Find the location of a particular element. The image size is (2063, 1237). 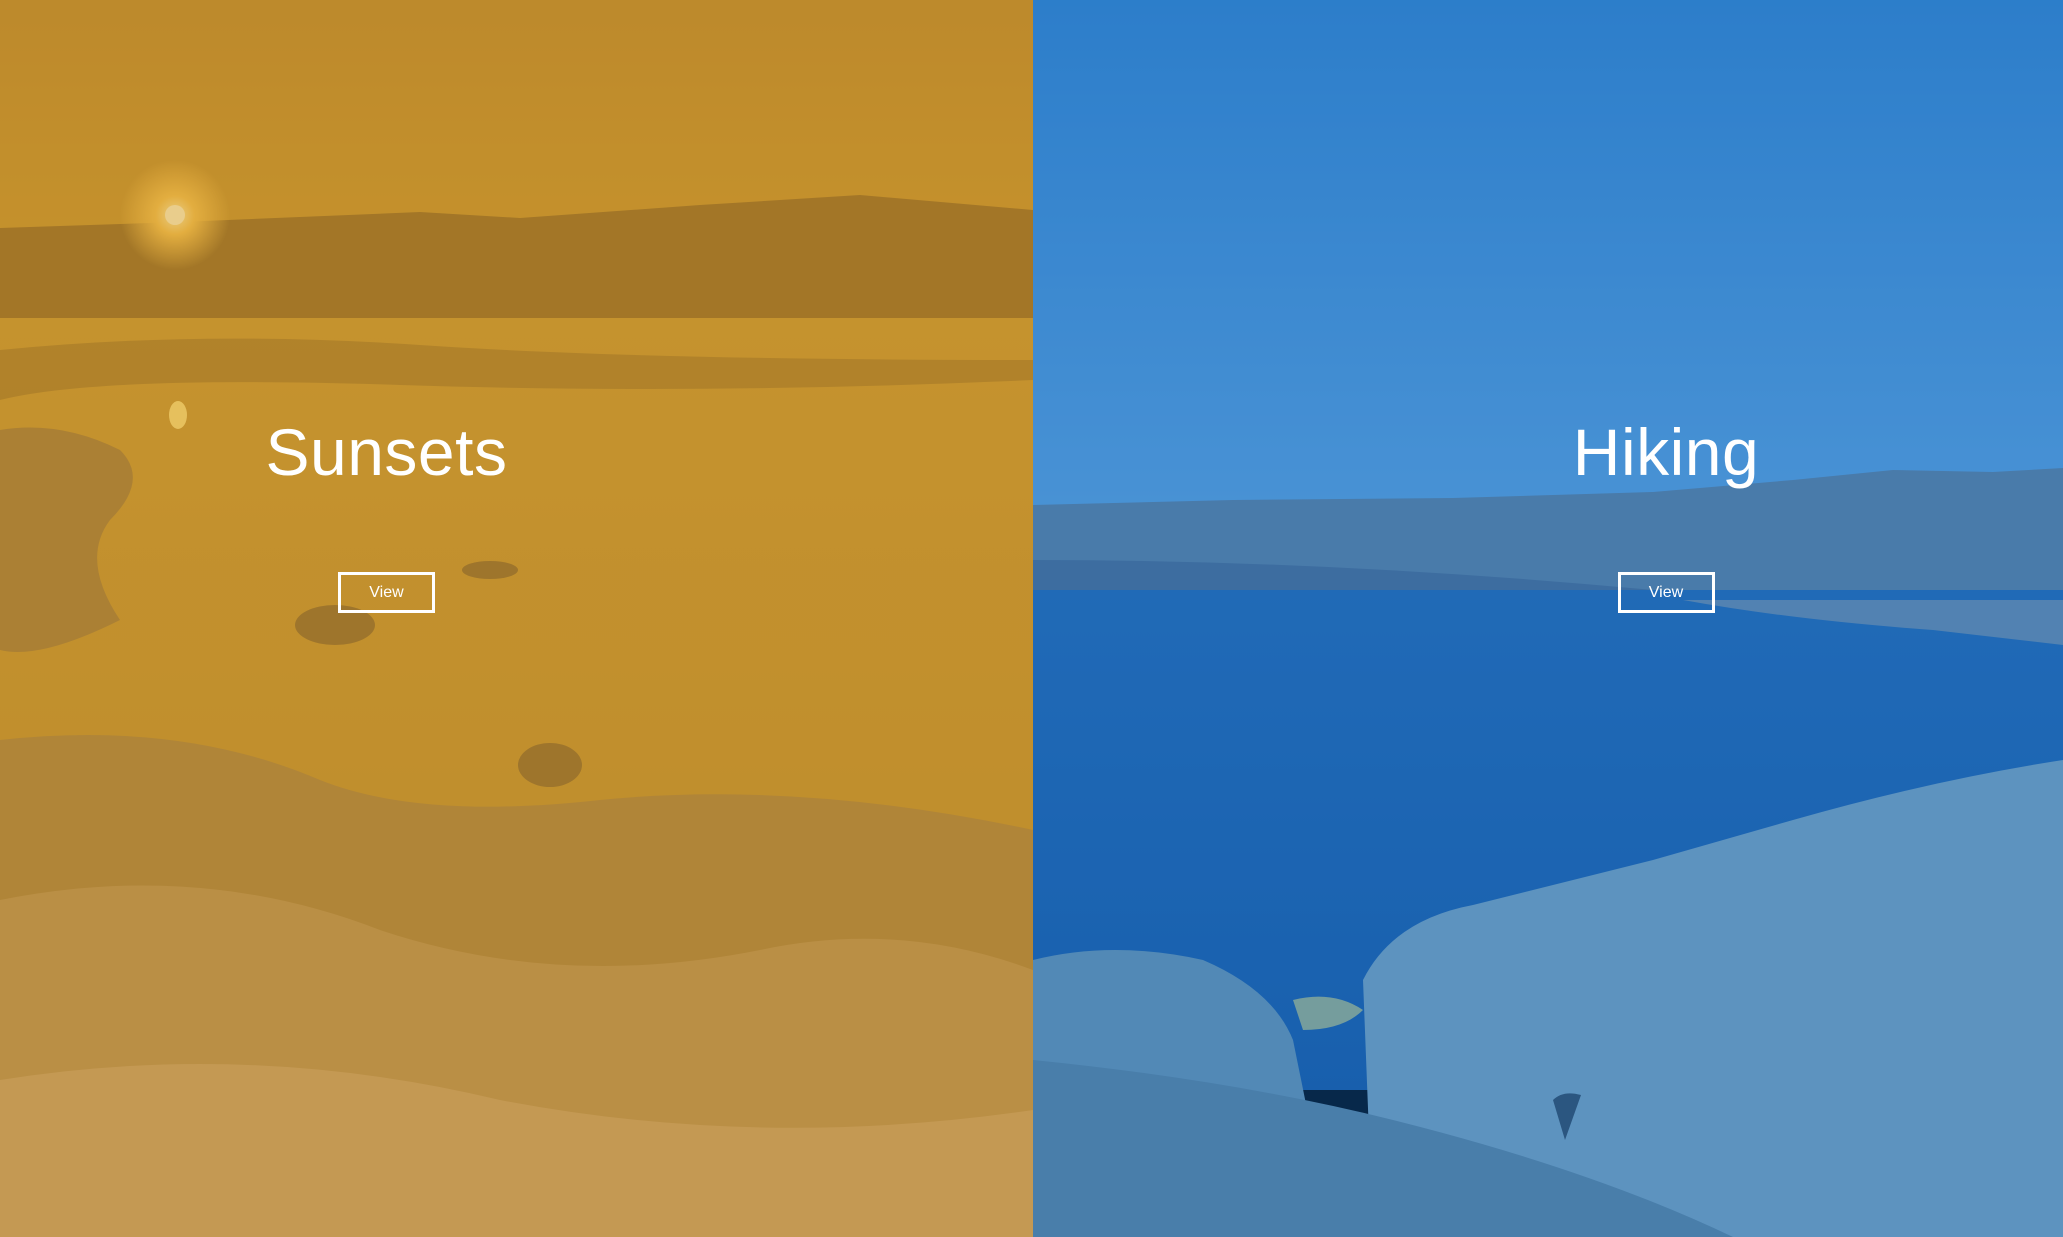

panel-title: Hiking is located at coordinates (1666, 452).